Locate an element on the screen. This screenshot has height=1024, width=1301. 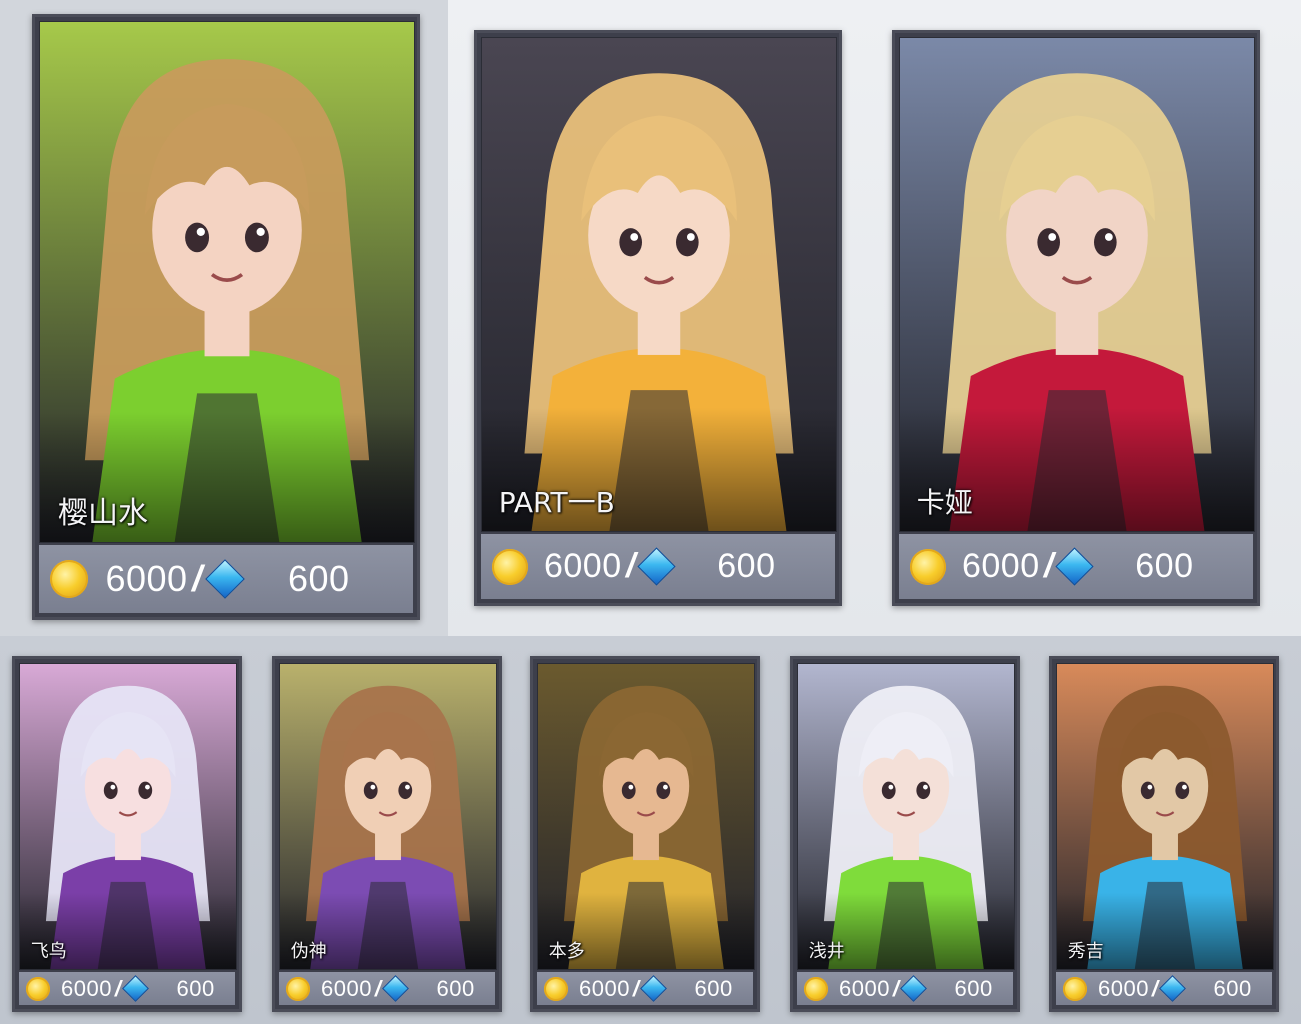
hero-portrait: 卡娅 is located at coordinates (1077, 284).